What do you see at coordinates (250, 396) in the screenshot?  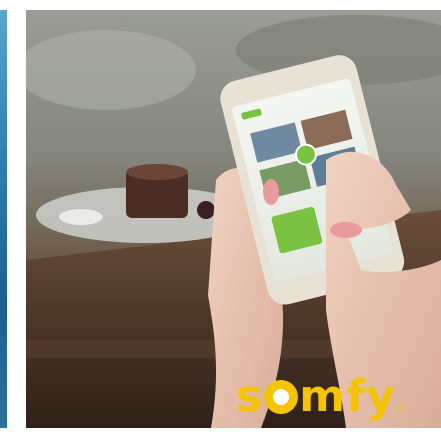 I see `logo-letter-s: s` at bounding box center [250, 396].